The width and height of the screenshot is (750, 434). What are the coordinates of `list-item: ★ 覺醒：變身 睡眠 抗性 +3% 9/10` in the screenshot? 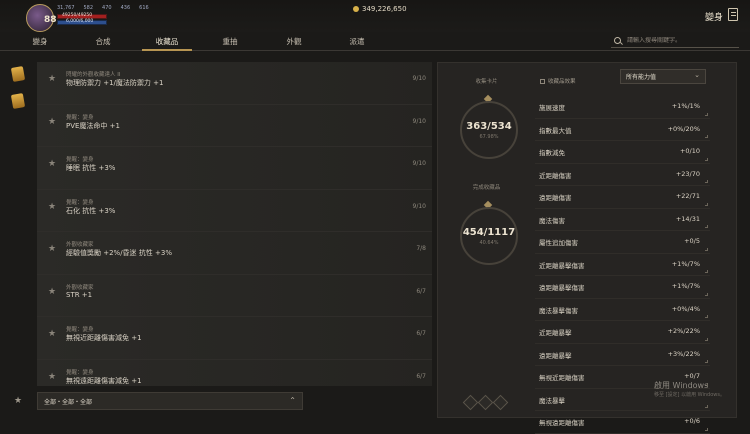 It's located at (234, 168).